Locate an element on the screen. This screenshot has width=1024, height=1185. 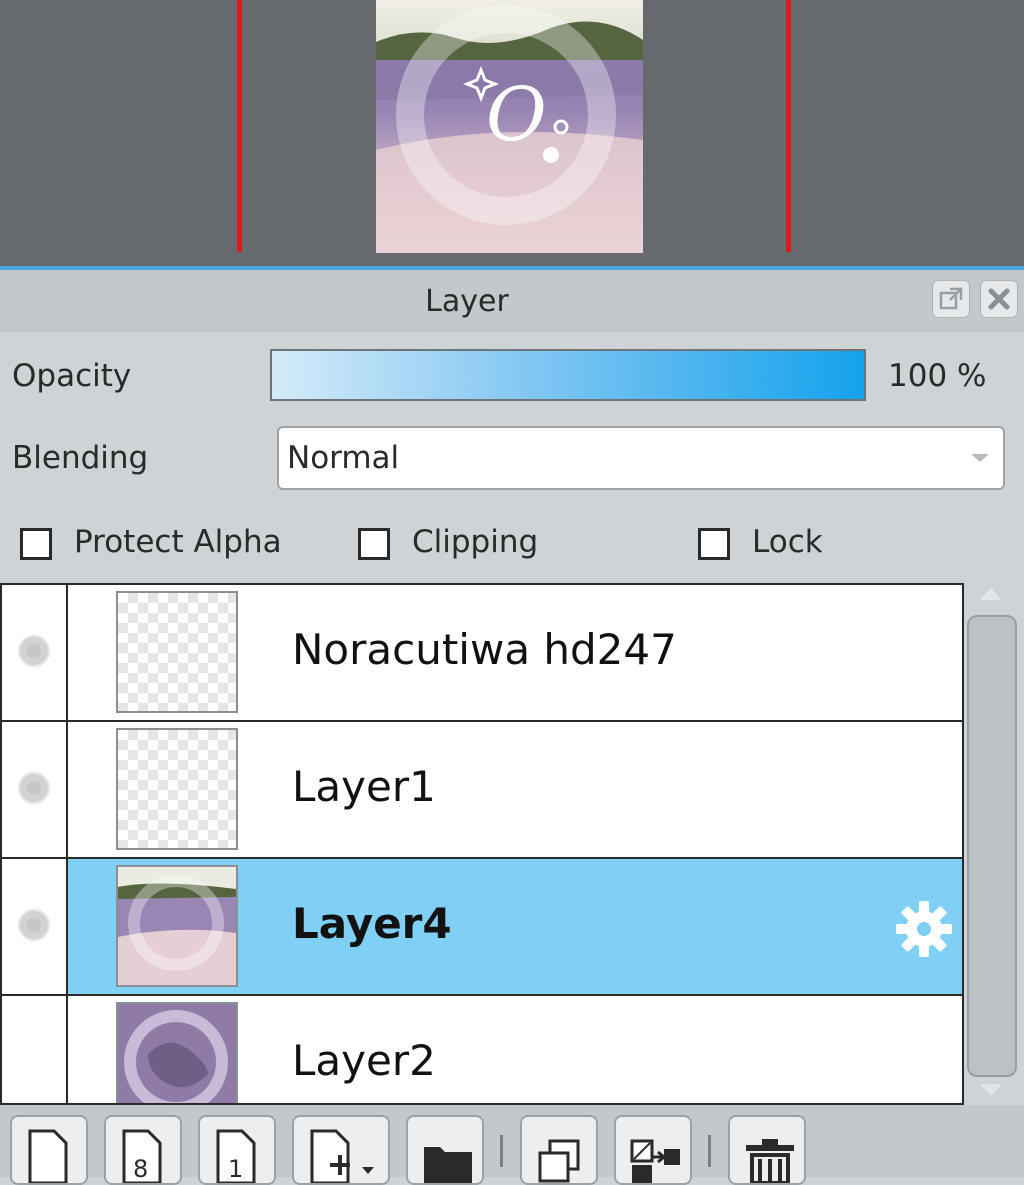
layer-name: Layer1 is located at coordinates (364, 786).